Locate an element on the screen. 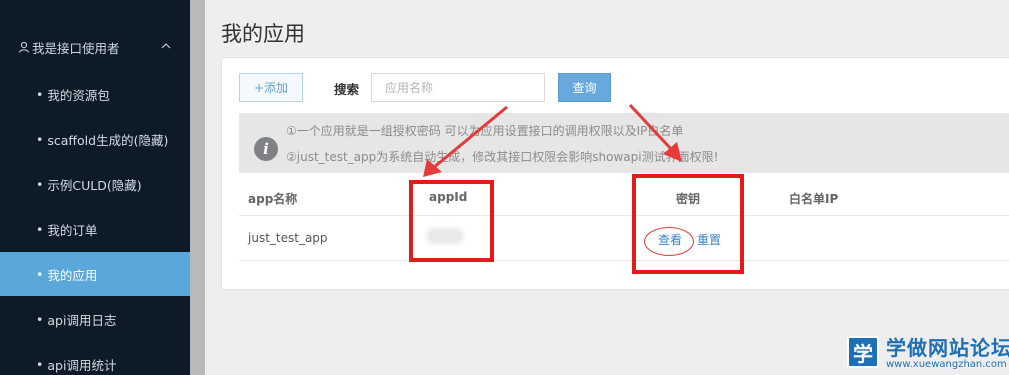 The image size is (1009, 375). sidebar-item-my-orders: • 我的订单 is located at coordinates (95, 229).